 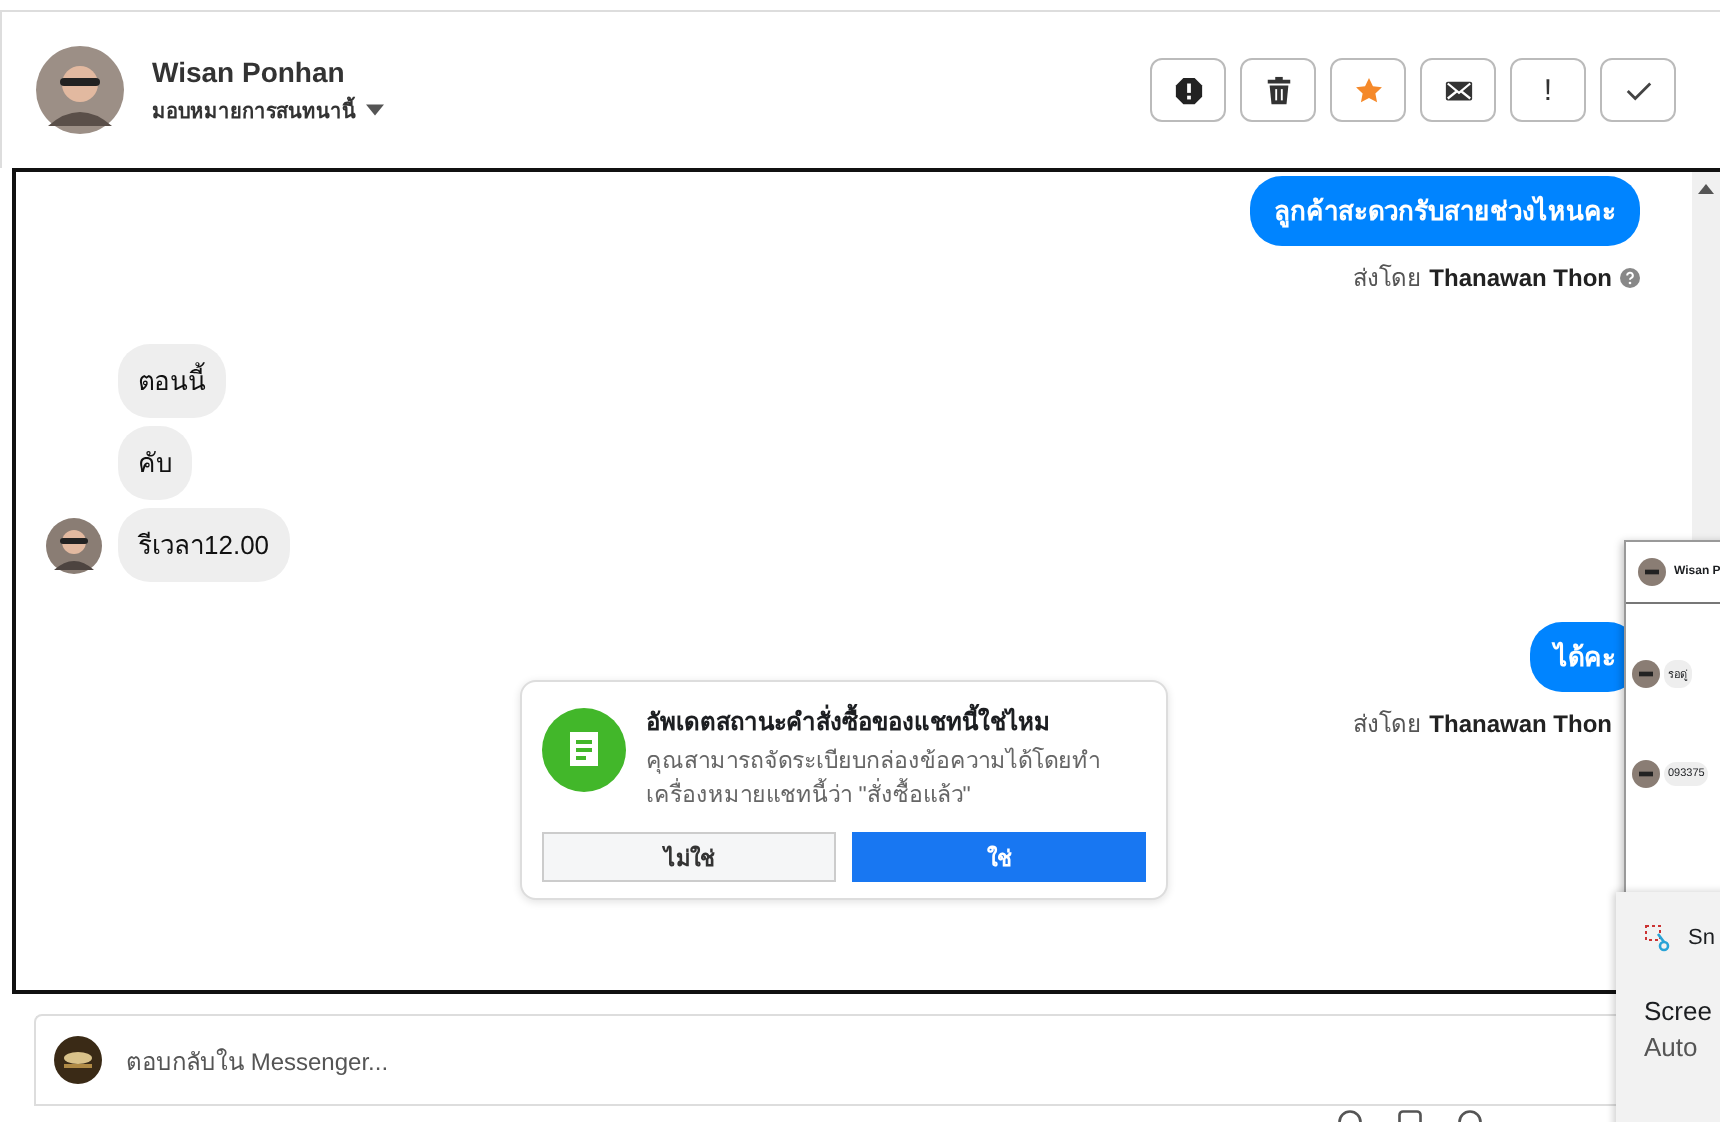 What do you see at coordinates (204, 545) in the screenshot?
I see `message-bubble: รีเวลา12.00` at bounding box center [204, 545].